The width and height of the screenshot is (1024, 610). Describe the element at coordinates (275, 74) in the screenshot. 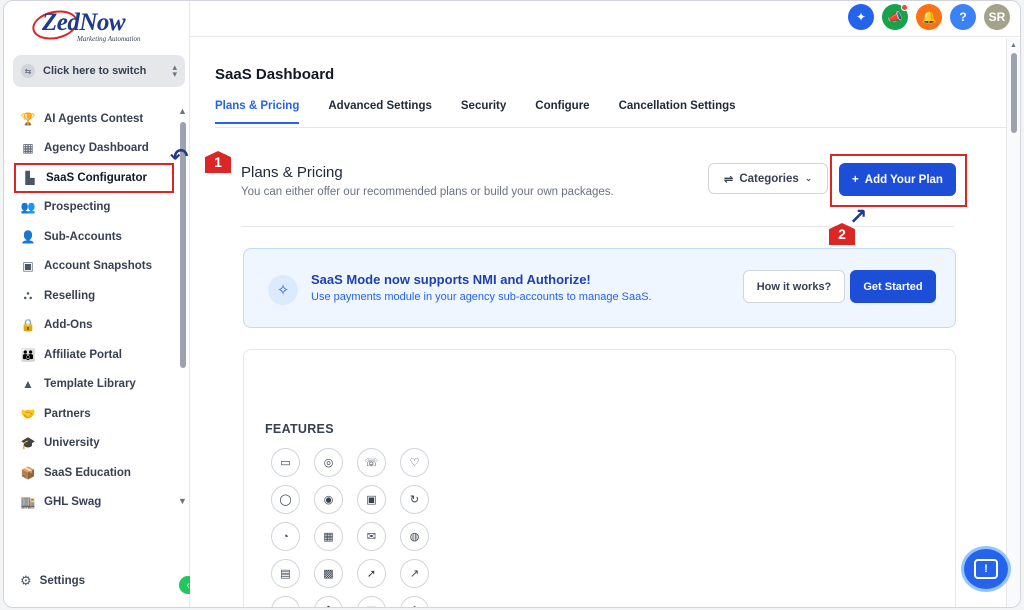

I see `page-title: SaaS Dashboard` at that location.